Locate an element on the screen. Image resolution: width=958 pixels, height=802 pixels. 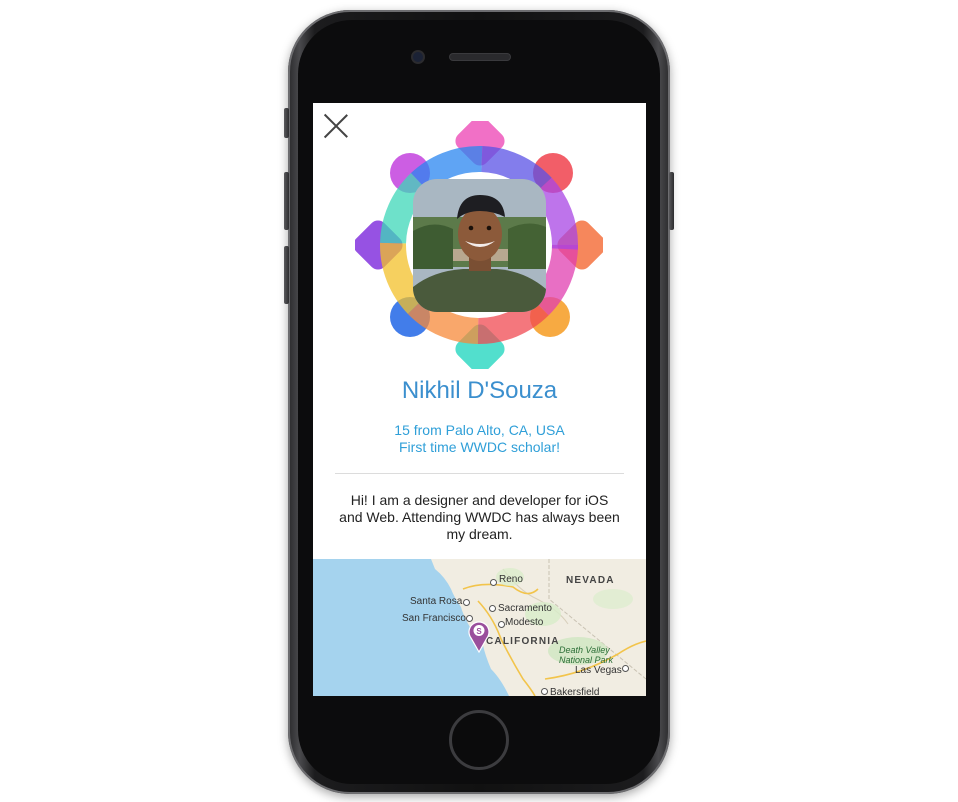
map-label-death-valley: Death Valley National Park is located at coordinates (586, 655).